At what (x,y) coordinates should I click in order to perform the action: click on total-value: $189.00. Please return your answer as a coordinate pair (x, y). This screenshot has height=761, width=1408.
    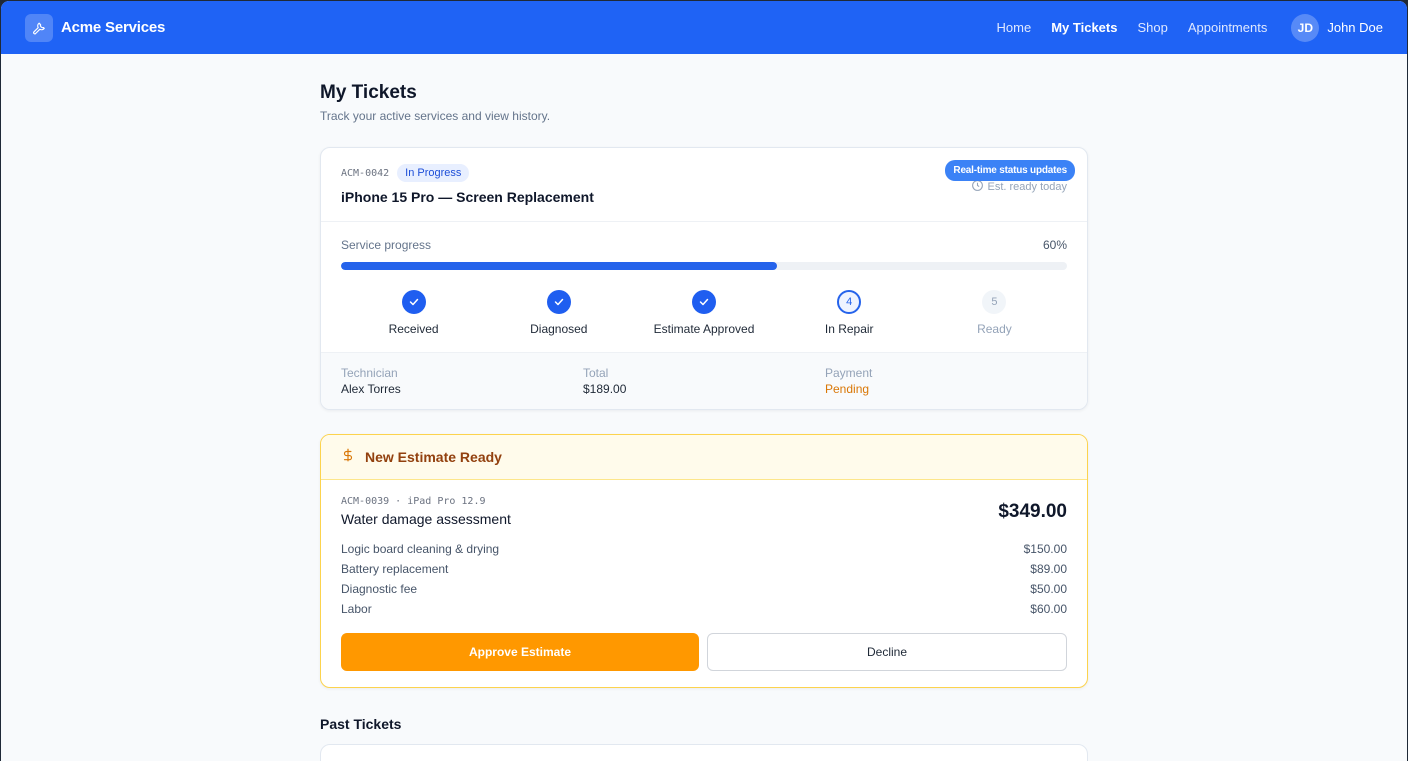
    Looking at the image, I should click on (605, 389).